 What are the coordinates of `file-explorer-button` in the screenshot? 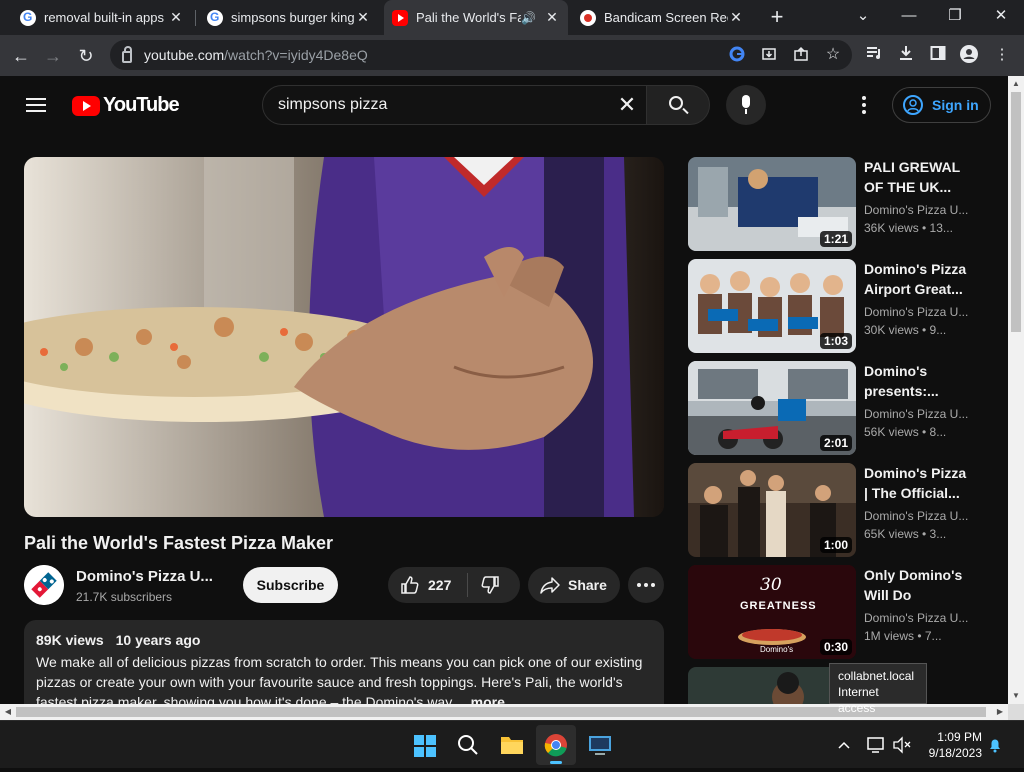 It's located at (512, 745).